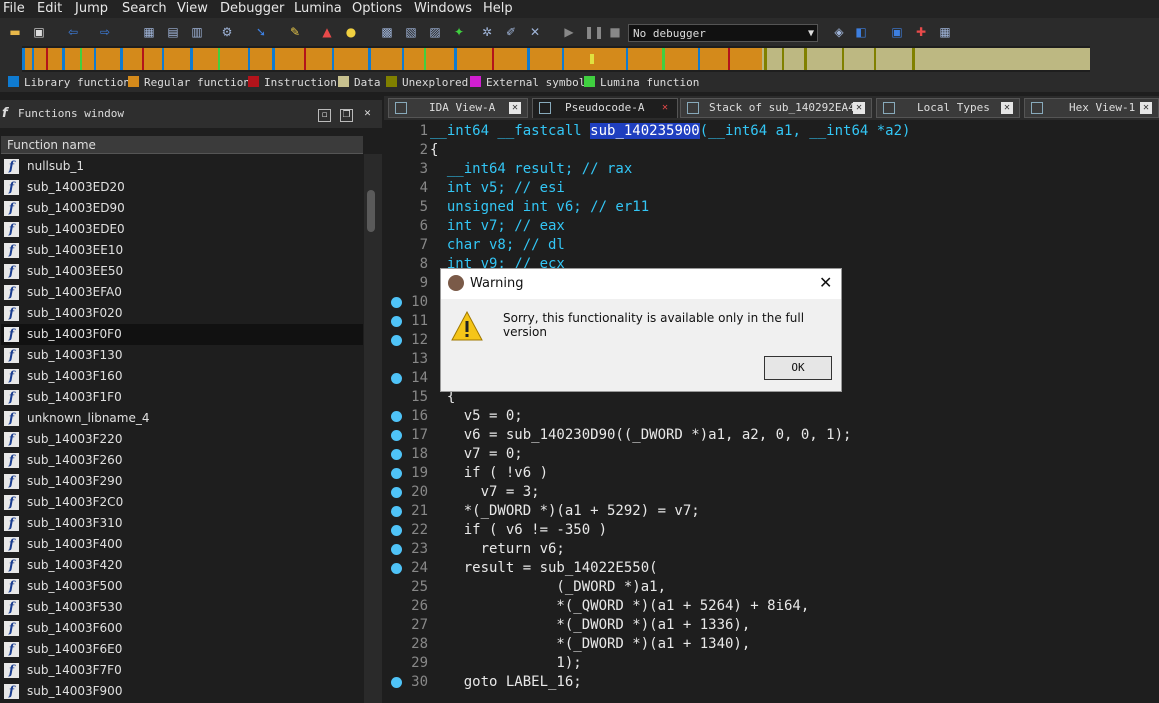 This screenshot has height=703, width=1159. I want to click on code-line: 16 v5 = 0;, so click(771, 416).